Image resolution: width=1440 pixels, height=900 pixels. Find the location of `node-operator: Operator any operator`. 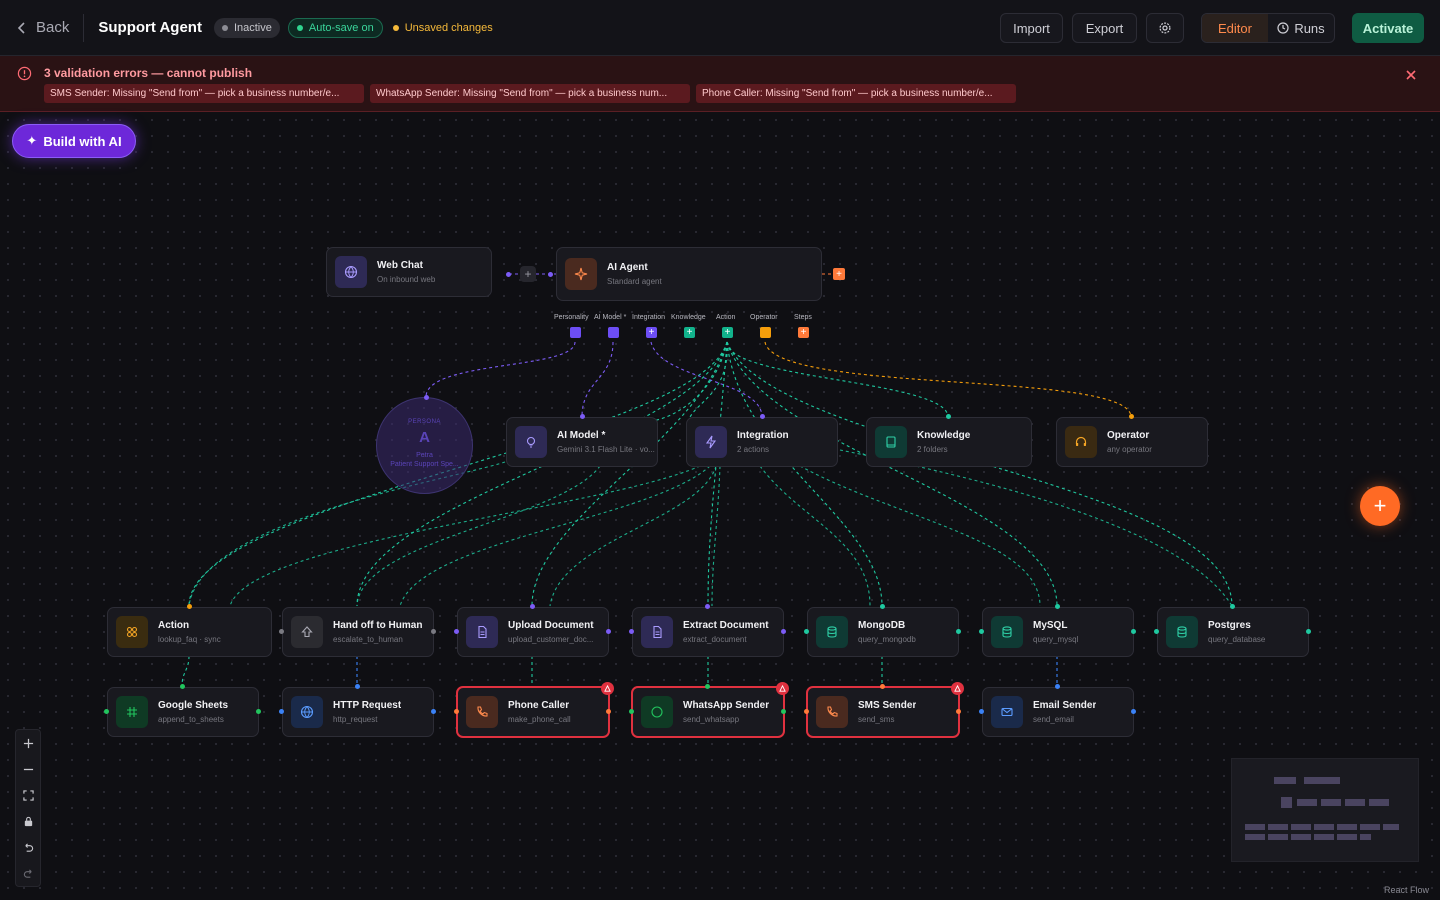

node-operator: Operator any operator is located at coordinates (1132, 442).